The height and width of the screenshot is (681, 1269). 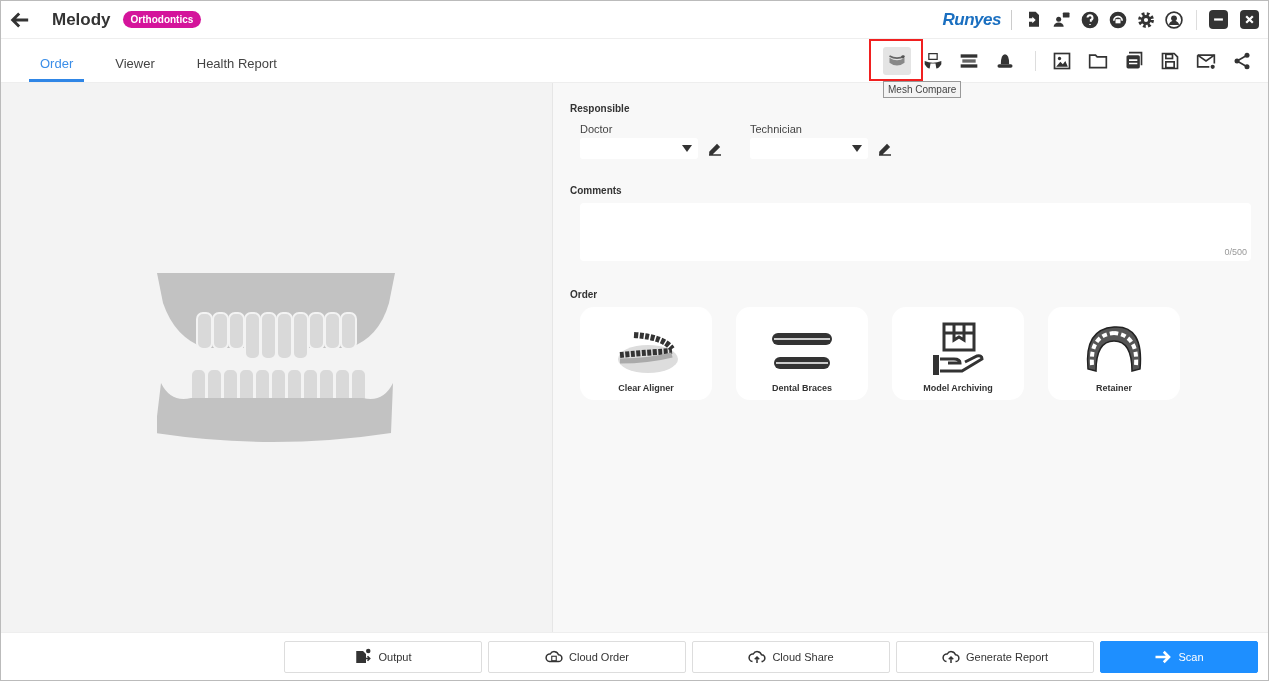 I want to click on hand-holding-box-icon, so click(x=958, y=349).